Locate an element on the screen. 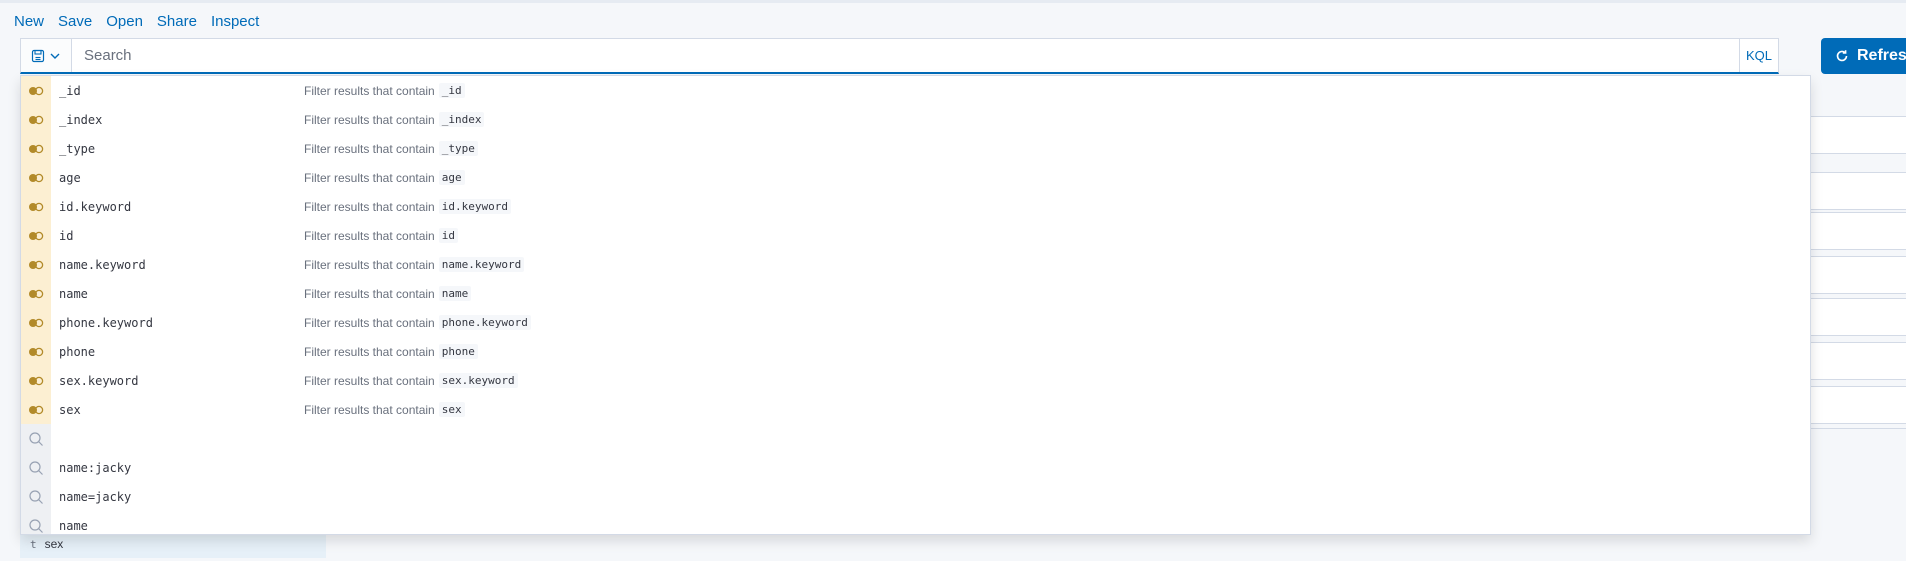 Image resolution: width=1906 pixels, height=561 pixels. suggestion-label: id is located at coordinates (66, 235).